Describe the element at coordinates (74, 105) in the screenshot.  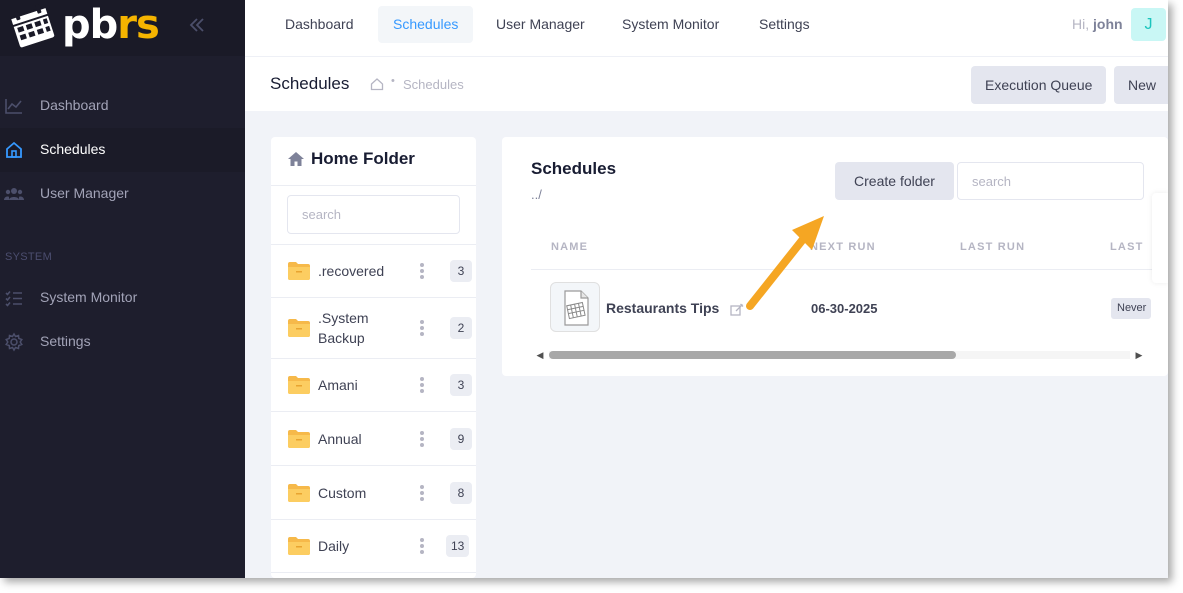
I see `sidebar-item-label: Dashboard` at that location.